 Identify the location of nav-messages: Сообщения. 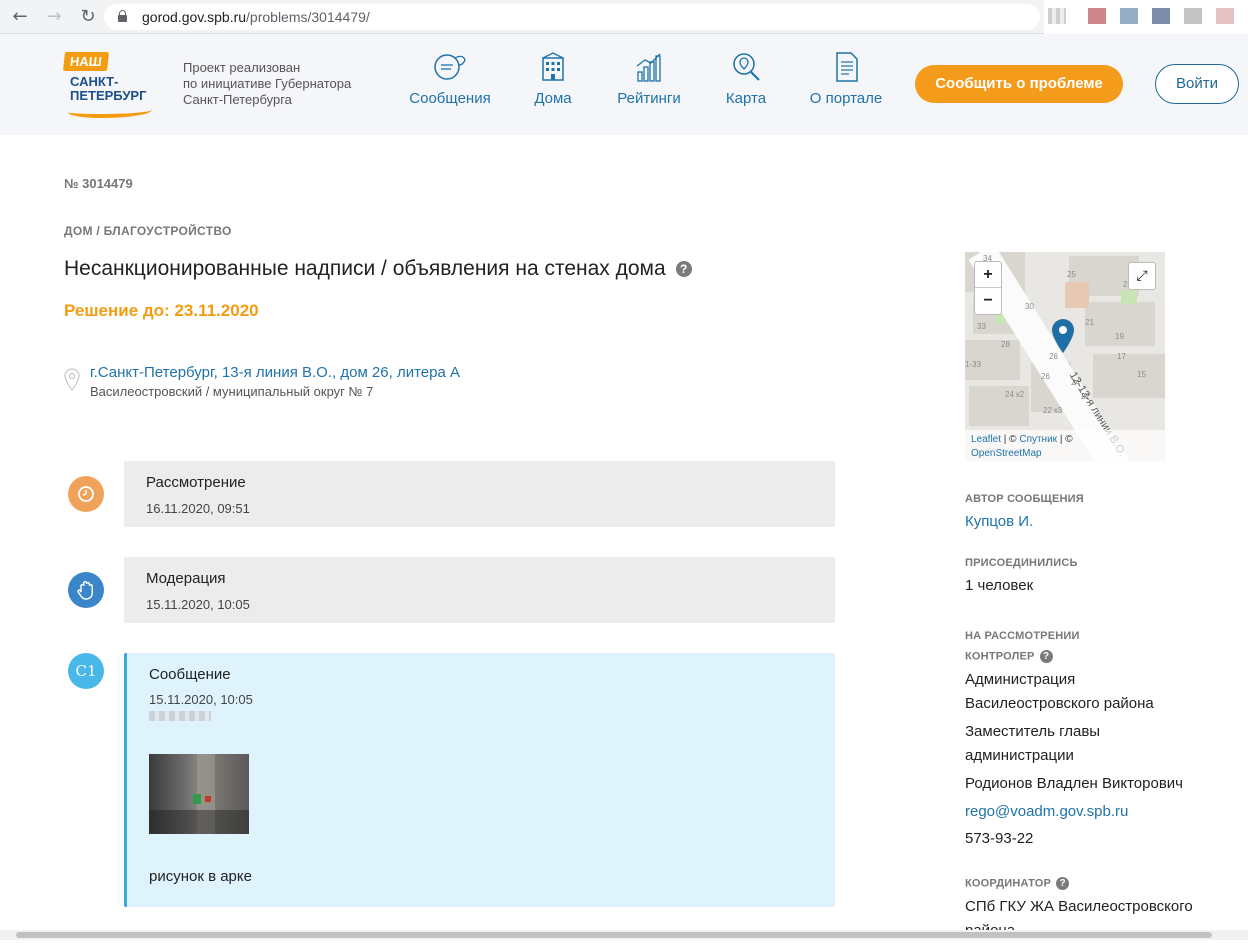
(450, 78).